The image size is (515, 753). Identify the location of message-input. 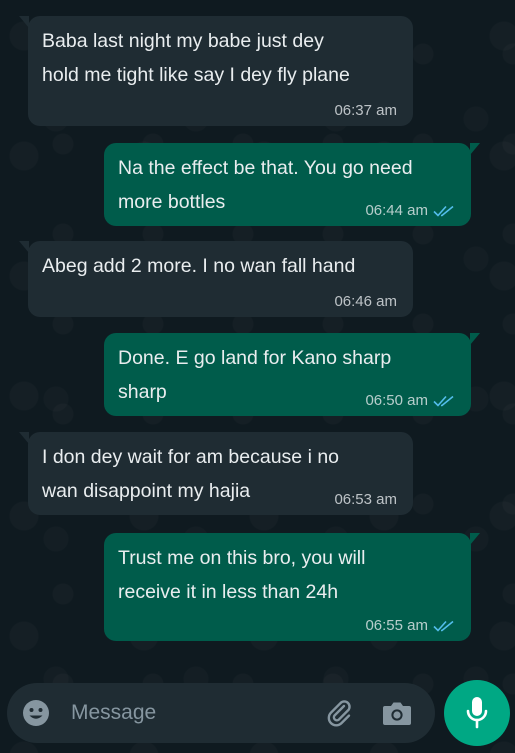
(186, 713).